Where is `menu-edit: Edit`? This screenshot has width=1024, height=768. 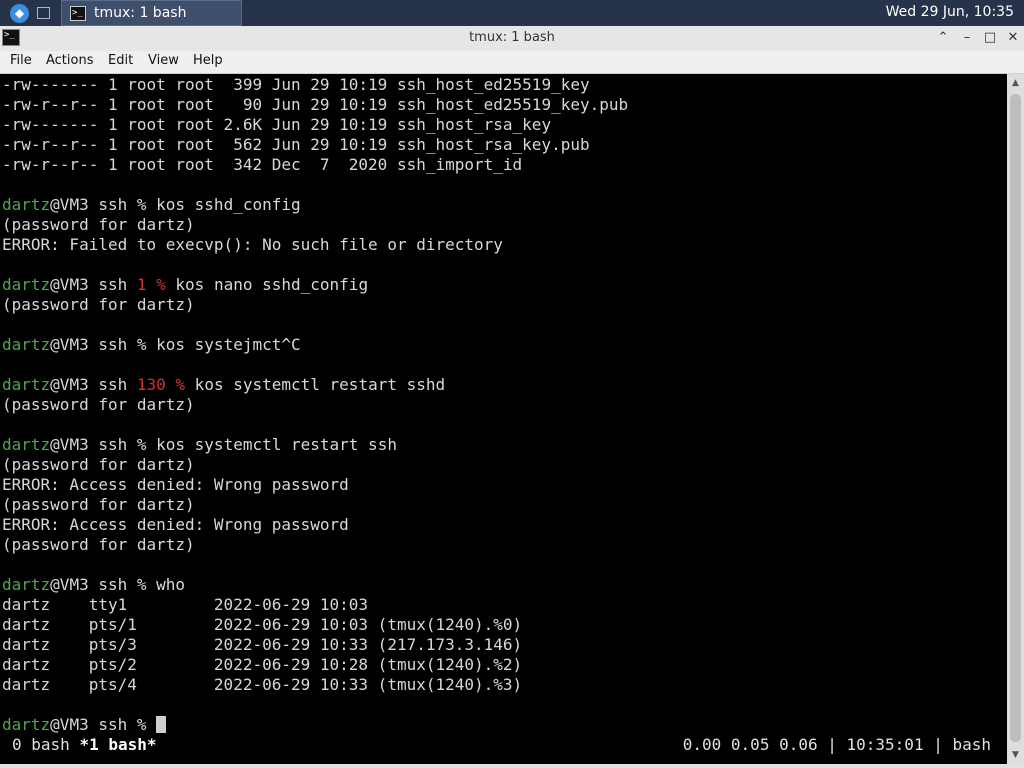
menu-edit: Edit is located at coordinates (120, 60).